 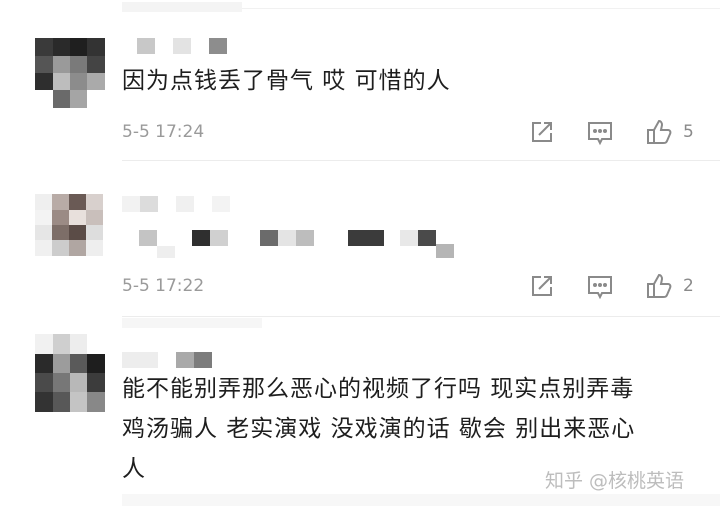 I want to click on bottom-strip, so click(x=421, y=500).